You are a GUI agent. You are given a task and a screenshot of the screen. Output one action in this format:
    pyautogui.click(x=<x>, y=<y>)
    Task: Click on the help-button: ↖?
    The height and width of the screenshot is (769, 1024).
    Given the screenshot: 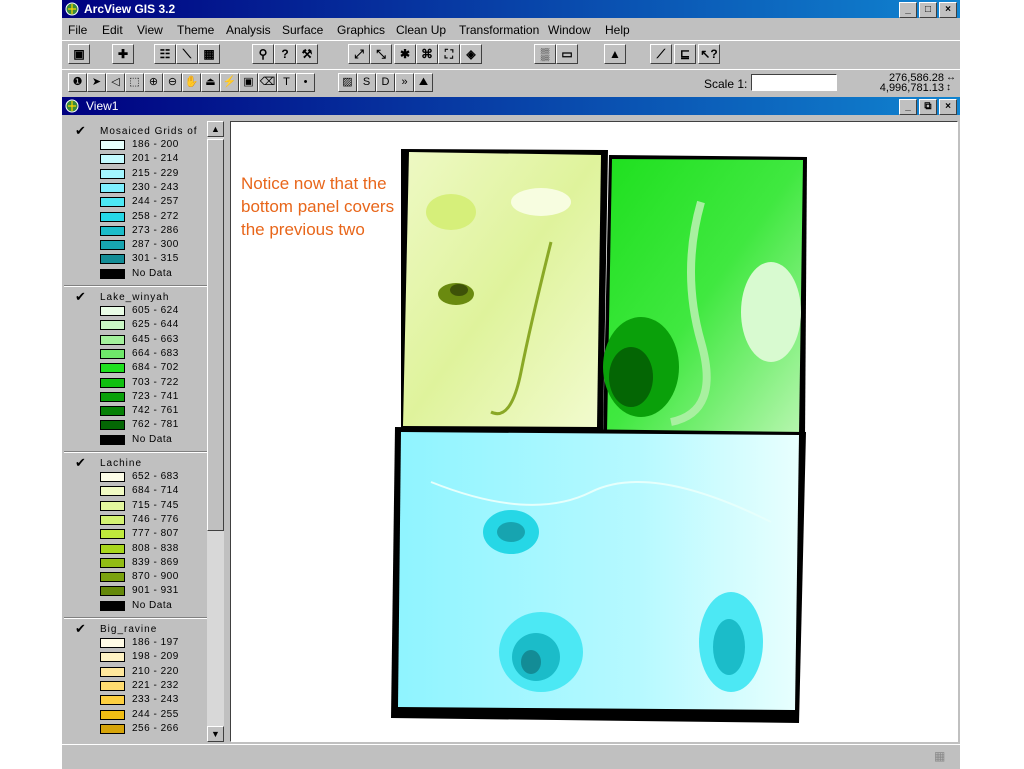 What is the action you would take?
    pyautogui.click(x=709, y=54)
    